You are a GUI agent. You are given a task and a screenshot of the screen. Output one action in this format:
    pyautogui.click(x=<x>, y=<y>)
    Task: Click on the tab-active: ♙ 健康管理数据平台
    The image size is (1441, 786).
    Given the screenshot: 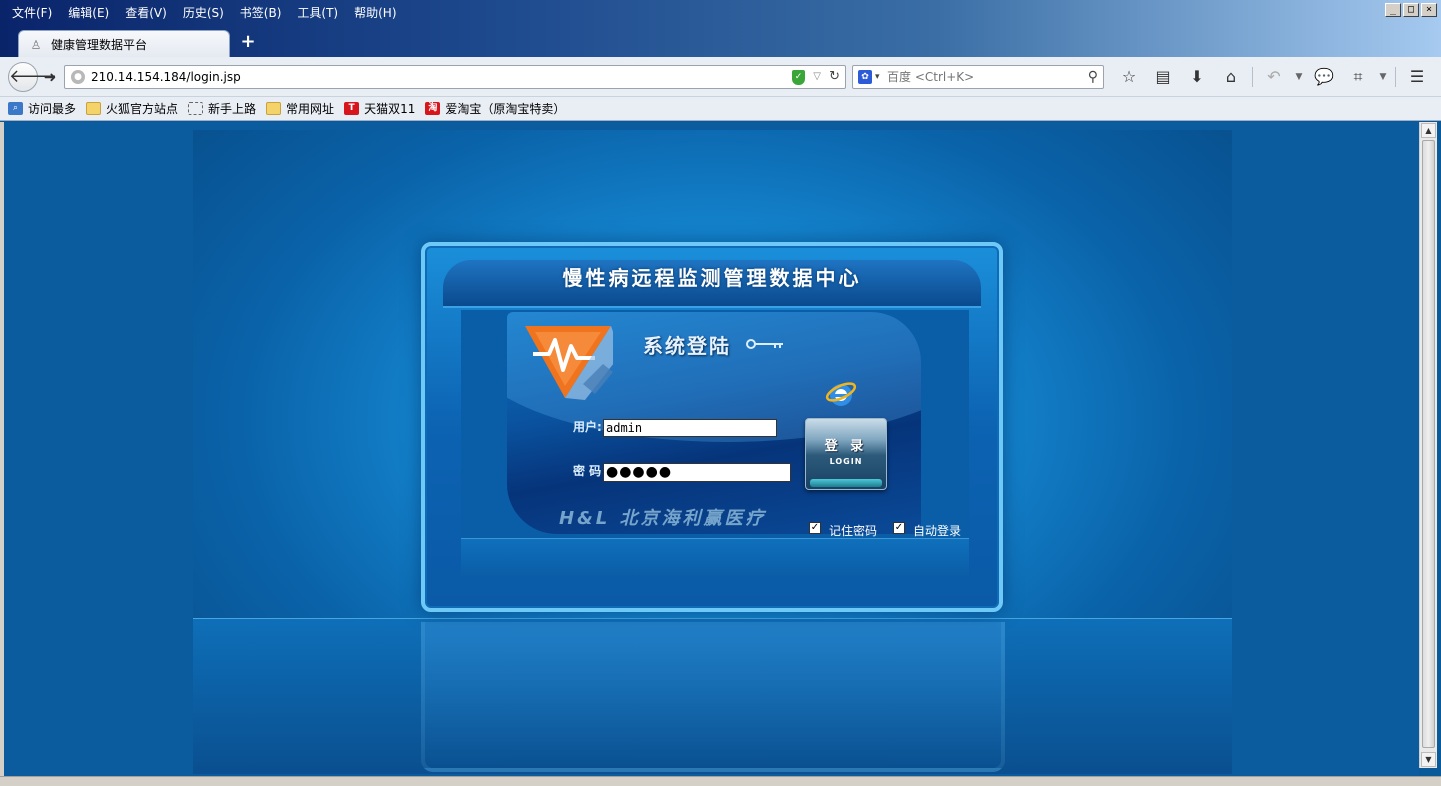 What is the action you would take?
    pyautogui.click(x=124, y=44)
    